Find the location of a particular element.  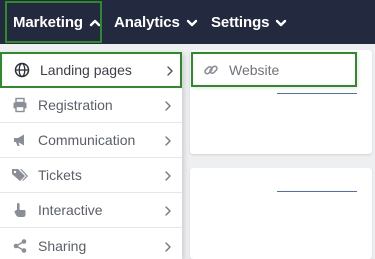

pointer-hand-icon is located at coordinates (20, 210).